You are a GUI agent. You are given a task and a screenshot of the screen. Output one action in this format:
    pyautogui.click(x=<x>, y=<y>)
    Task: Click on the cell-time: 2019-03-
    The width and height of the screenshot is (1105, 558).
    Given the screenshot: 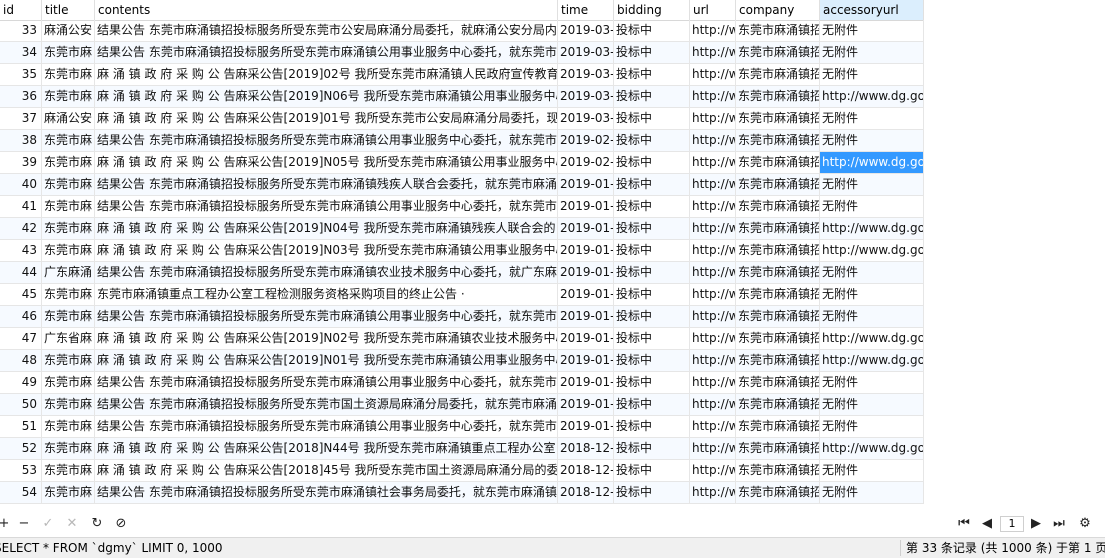 What is the action you would take?
    pyautogui.click(x=586, y=74)
    